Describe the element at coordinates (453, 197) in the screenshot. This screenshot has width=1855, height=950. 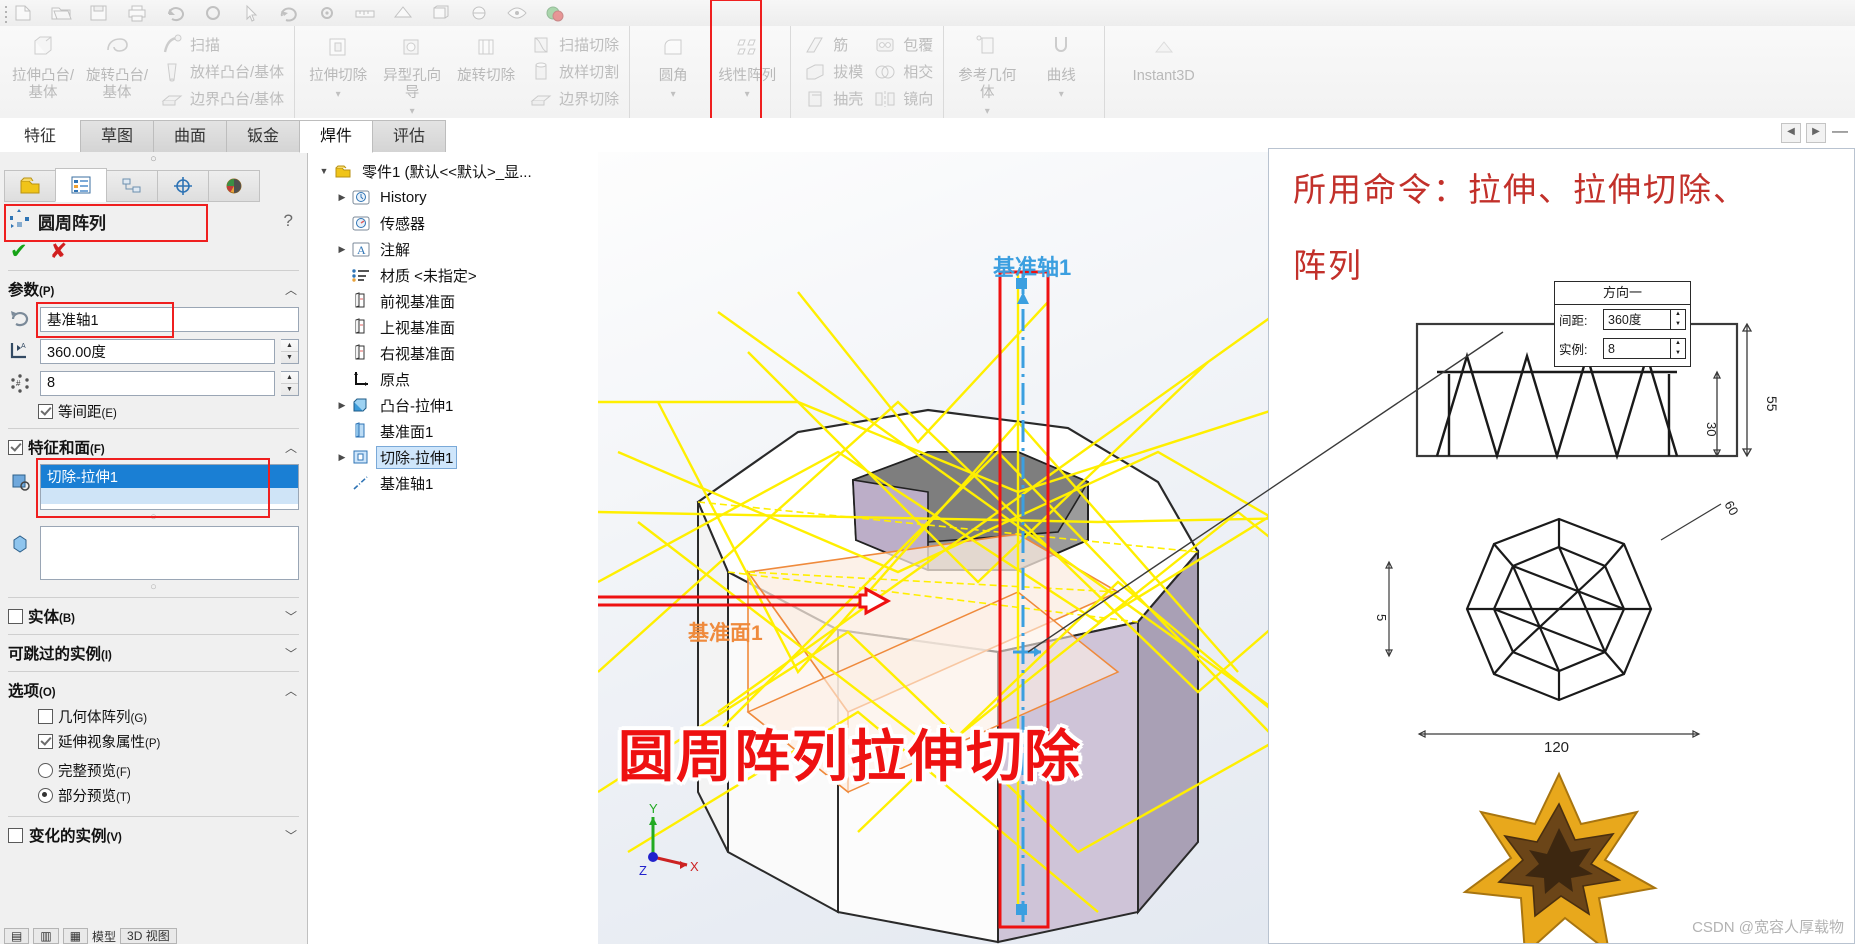
I see `tree-node-history: ▶ History` at that location.